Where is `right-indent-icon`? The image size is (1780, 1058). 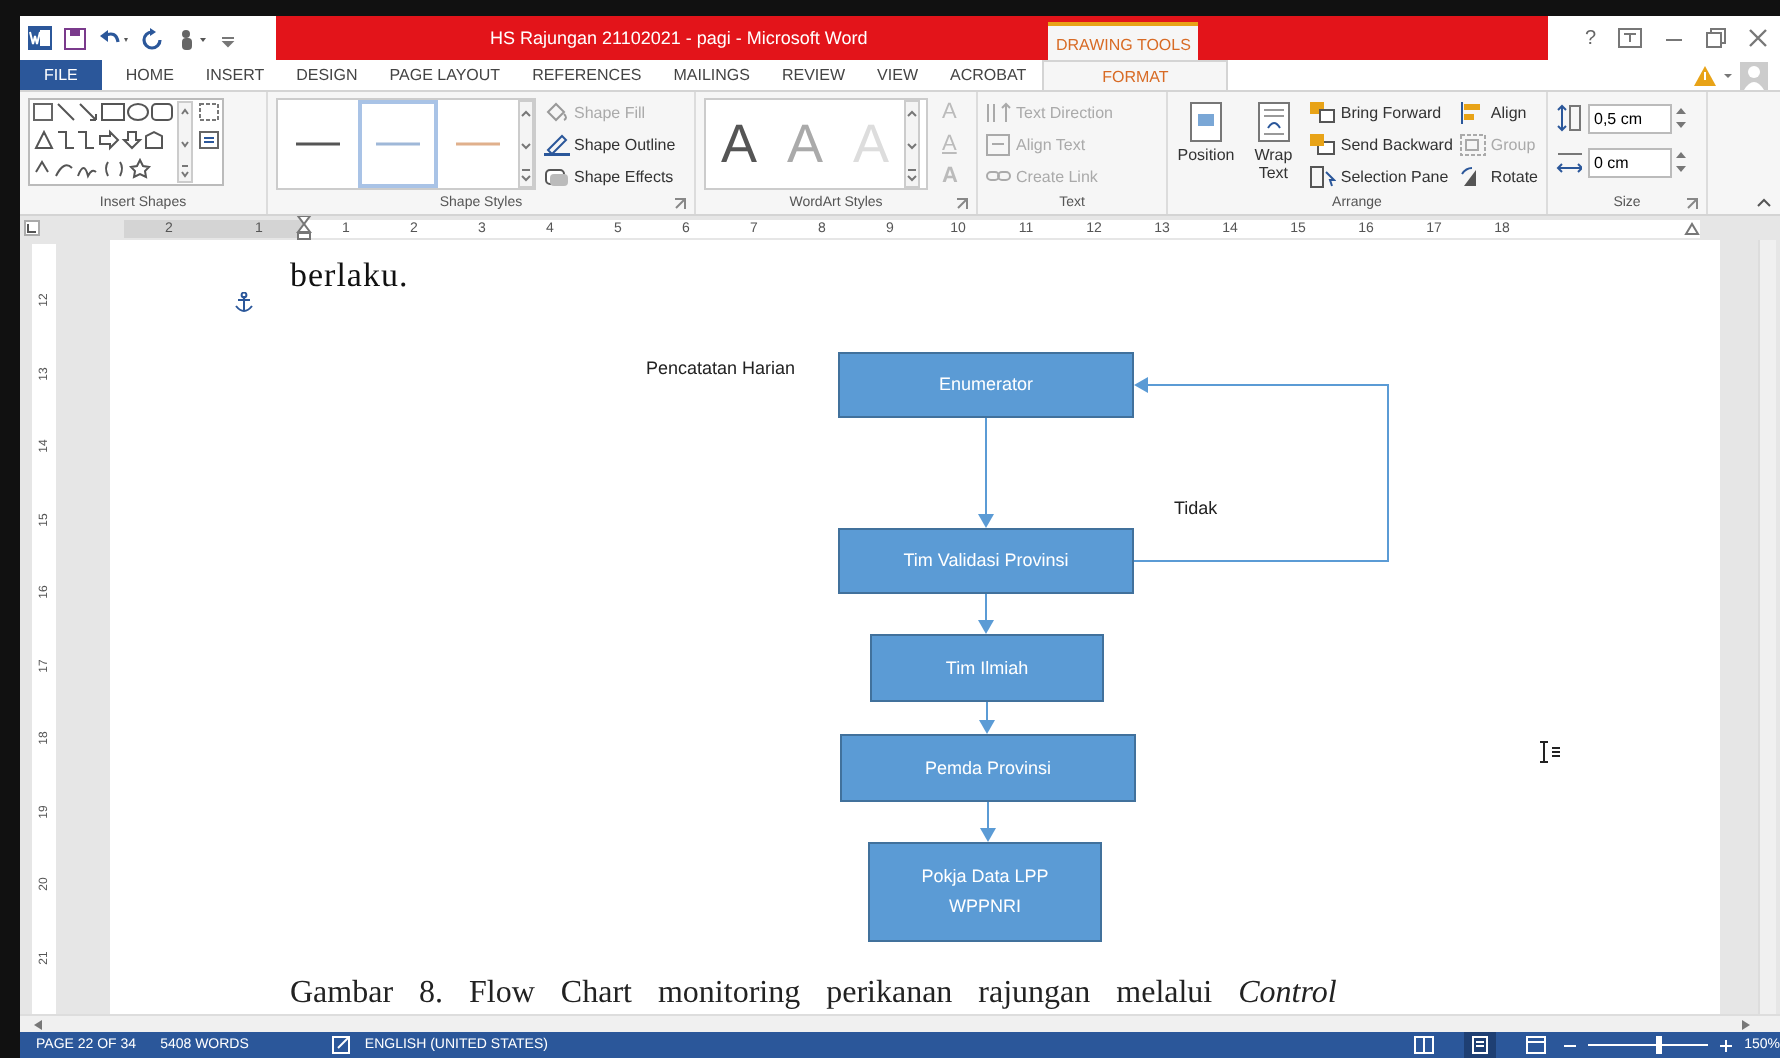
right-indent-icon is located at coordinates (1692, 228).